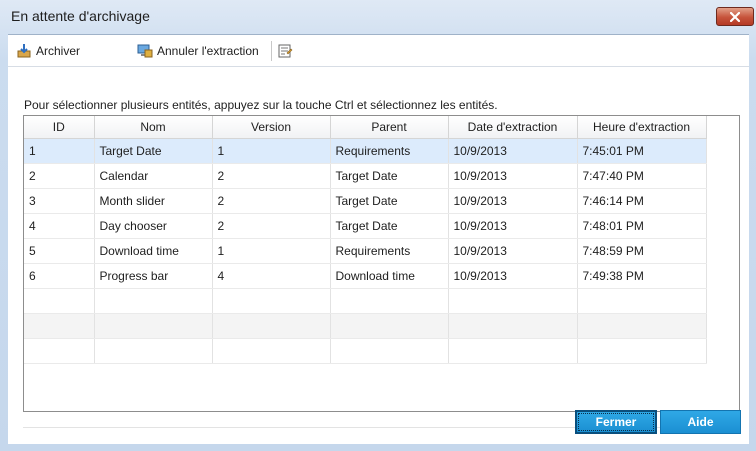 The height and width of the screenshot is (451, 756). I want to click on title-bar: En attente d'archivage, so click(378, 17).